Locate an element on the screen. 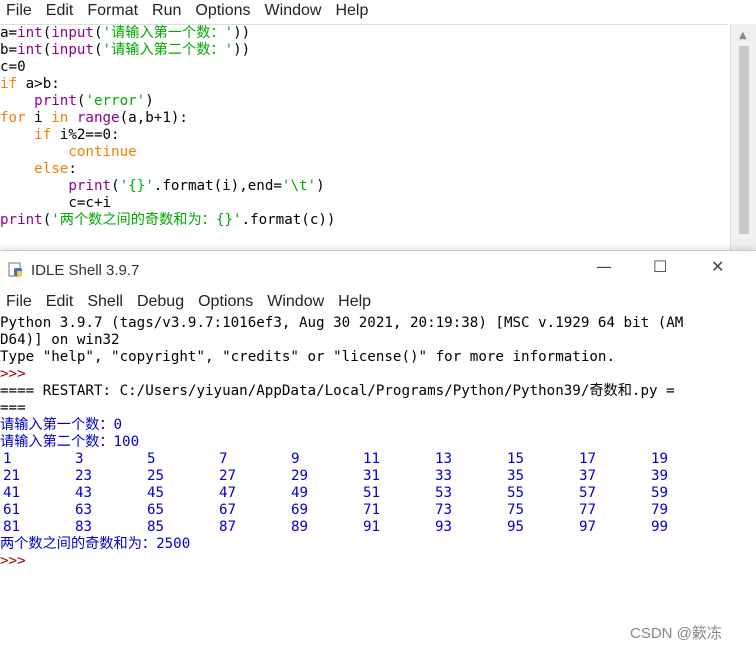 The image size is (756, 653). odd-number: 65 is located at coordinates (156, 510).